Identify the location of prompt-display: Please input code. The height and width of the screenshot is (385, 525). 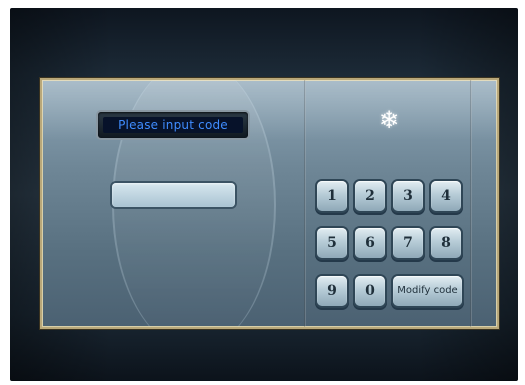
(173, 125).